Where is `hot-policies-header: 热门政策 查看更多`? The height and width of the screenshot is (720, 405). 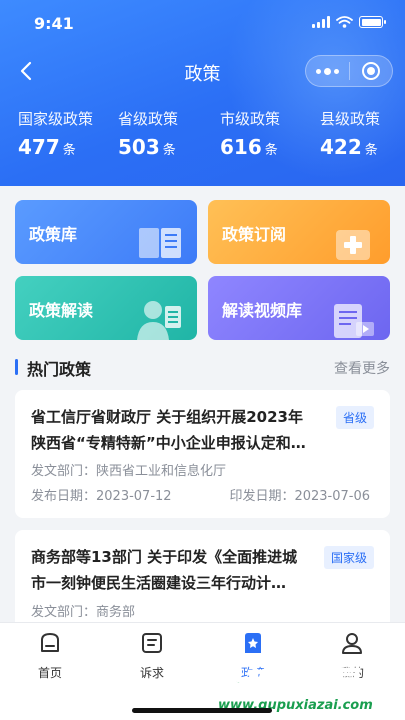 hot-policies-header: 热门政策 查看更多 is located at coordinates (202, 367).